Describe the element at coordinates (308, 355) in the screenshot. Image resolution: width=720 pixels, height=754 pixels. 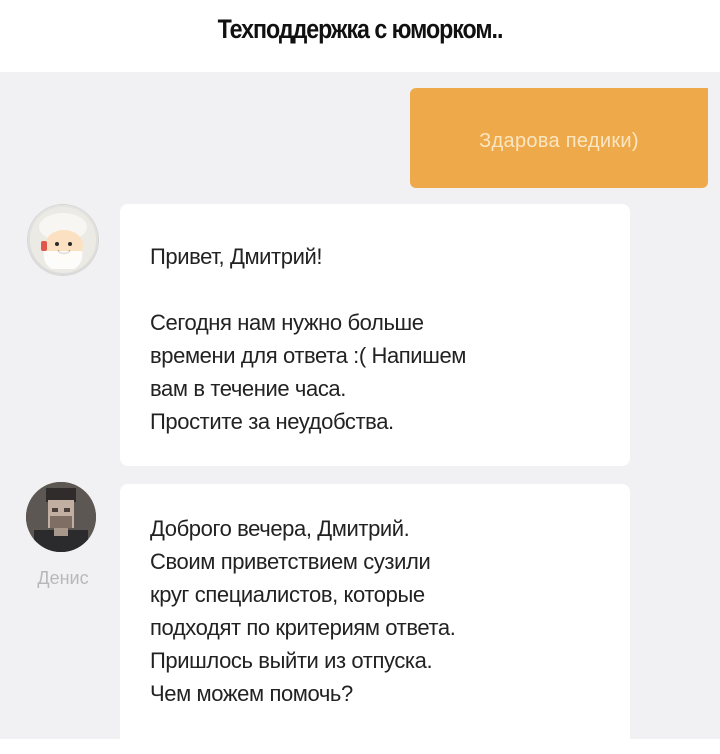
I see `message-line: времени для ответа :( Напишем` at that location.